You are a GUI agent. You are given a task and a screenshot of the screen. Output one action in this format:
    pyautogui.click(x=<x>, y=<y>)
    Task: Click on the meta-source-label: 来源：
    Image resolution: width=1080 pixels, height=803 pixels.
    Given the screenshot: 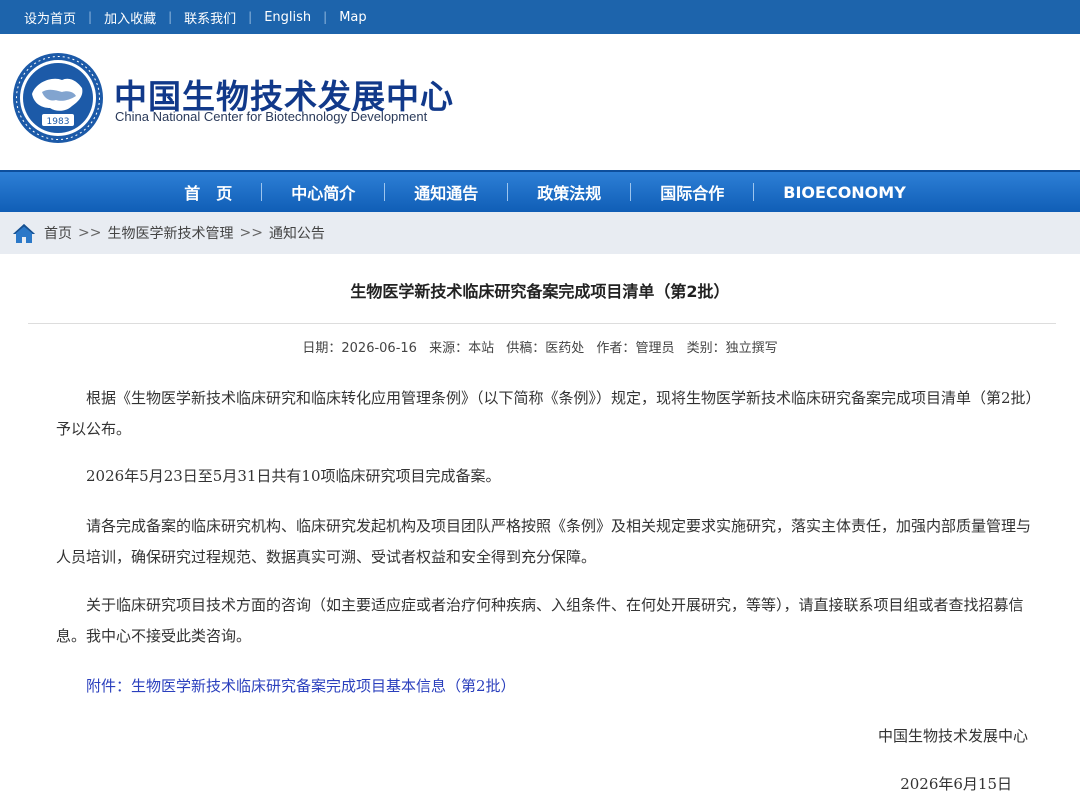 What is the action you would take?
    pyautogui.click(x=449, y=348)
    